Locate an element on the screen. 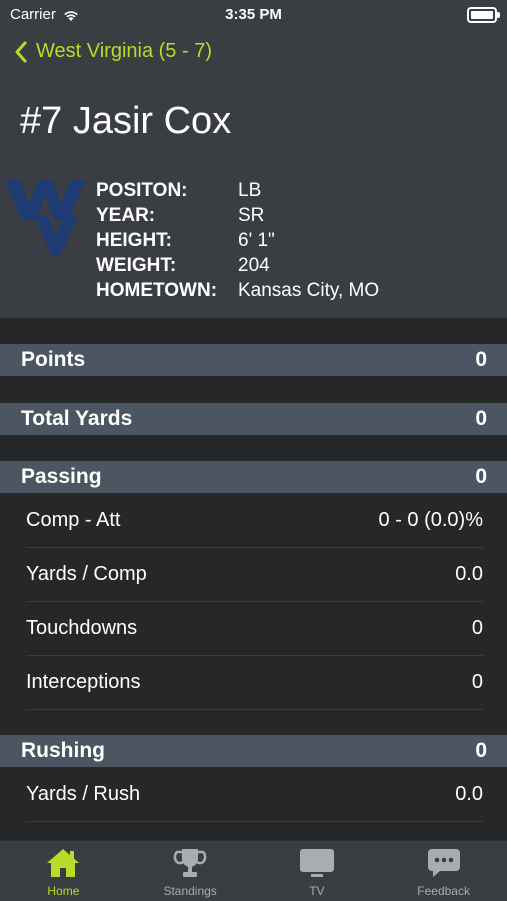 The height and width of the screenshot is (901, 507). info-row-position: POSITON: LB is located at coordinates (237, 190).